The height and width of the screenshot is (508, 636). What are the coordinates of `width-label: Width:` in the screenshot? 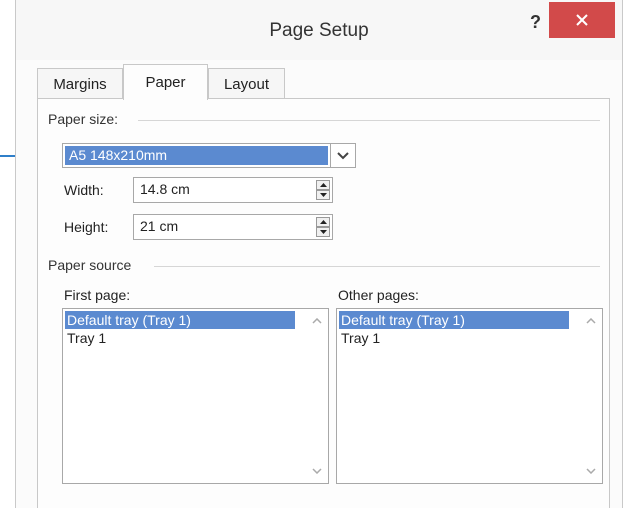 It's located at (84, 190).